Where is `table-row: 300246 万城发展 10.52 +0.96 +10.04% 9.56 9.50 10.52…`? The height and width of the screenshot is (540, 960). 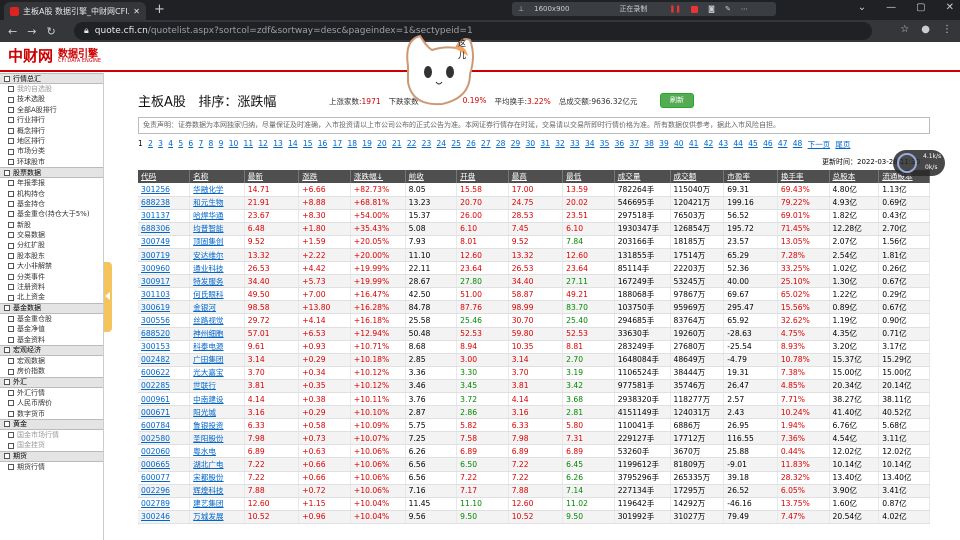 table-row: 300246 万城发展 10.52 +0.96 +10.04% 9.56 9.50 10.52… is located at coordinates (534, 517).